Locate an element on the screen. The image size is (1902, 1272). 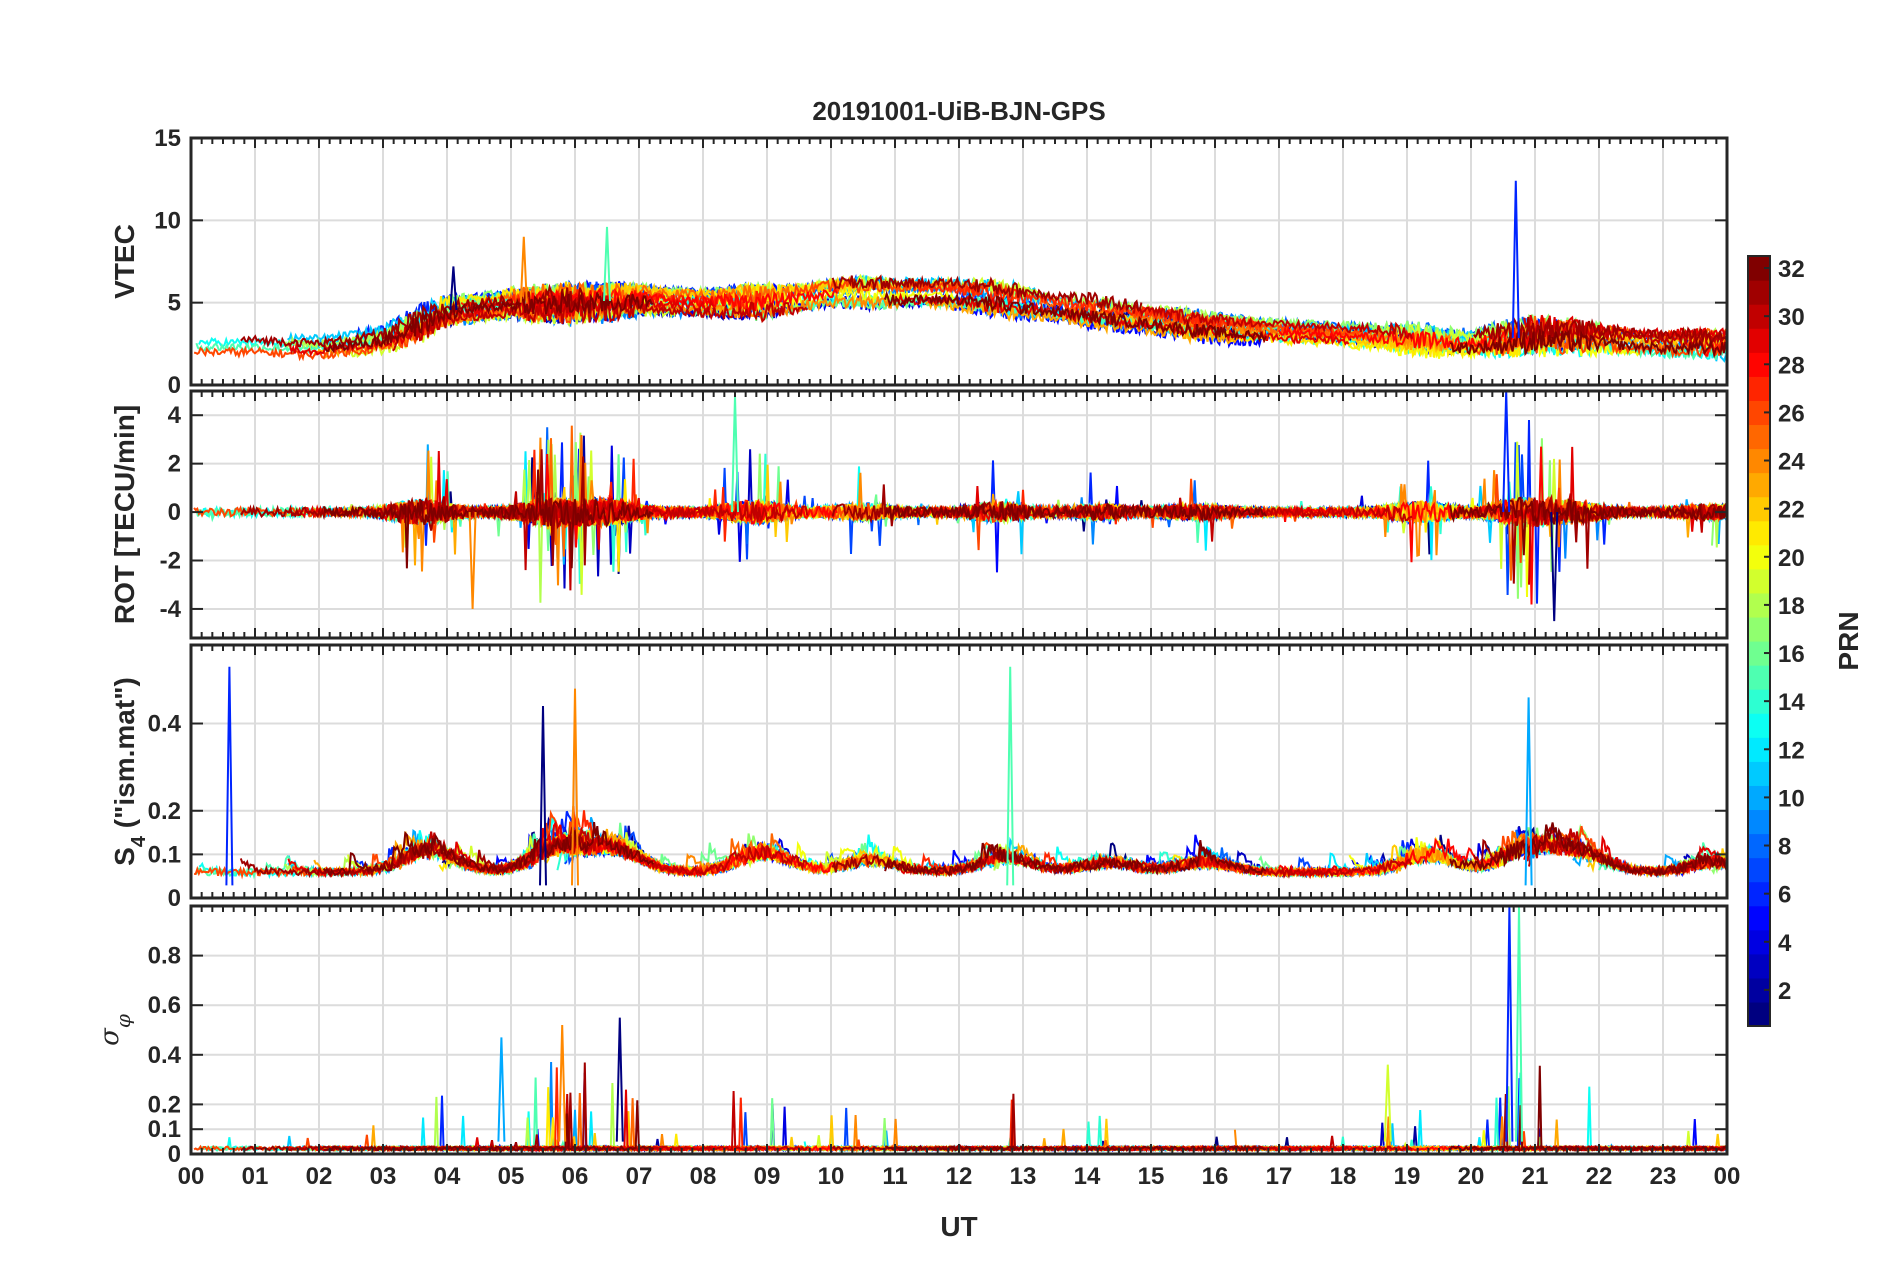
x-tick-label: 15 is located at coordinates (1151, 1176).